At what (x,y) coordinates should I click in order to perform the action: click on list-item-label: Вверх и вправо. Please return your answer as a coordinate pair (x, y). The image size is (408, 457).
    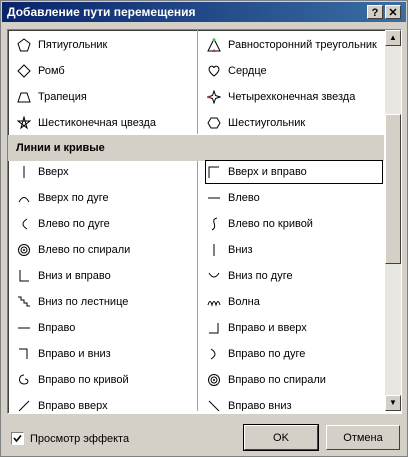
    Looking at the image, I should click on (267, 172).